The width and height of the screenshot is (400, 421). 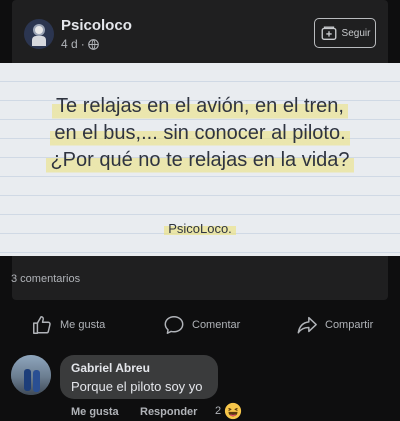 I want to click on quote-line-2: en el bus,... sin conocer al piloto., so click(x=200, y=133).